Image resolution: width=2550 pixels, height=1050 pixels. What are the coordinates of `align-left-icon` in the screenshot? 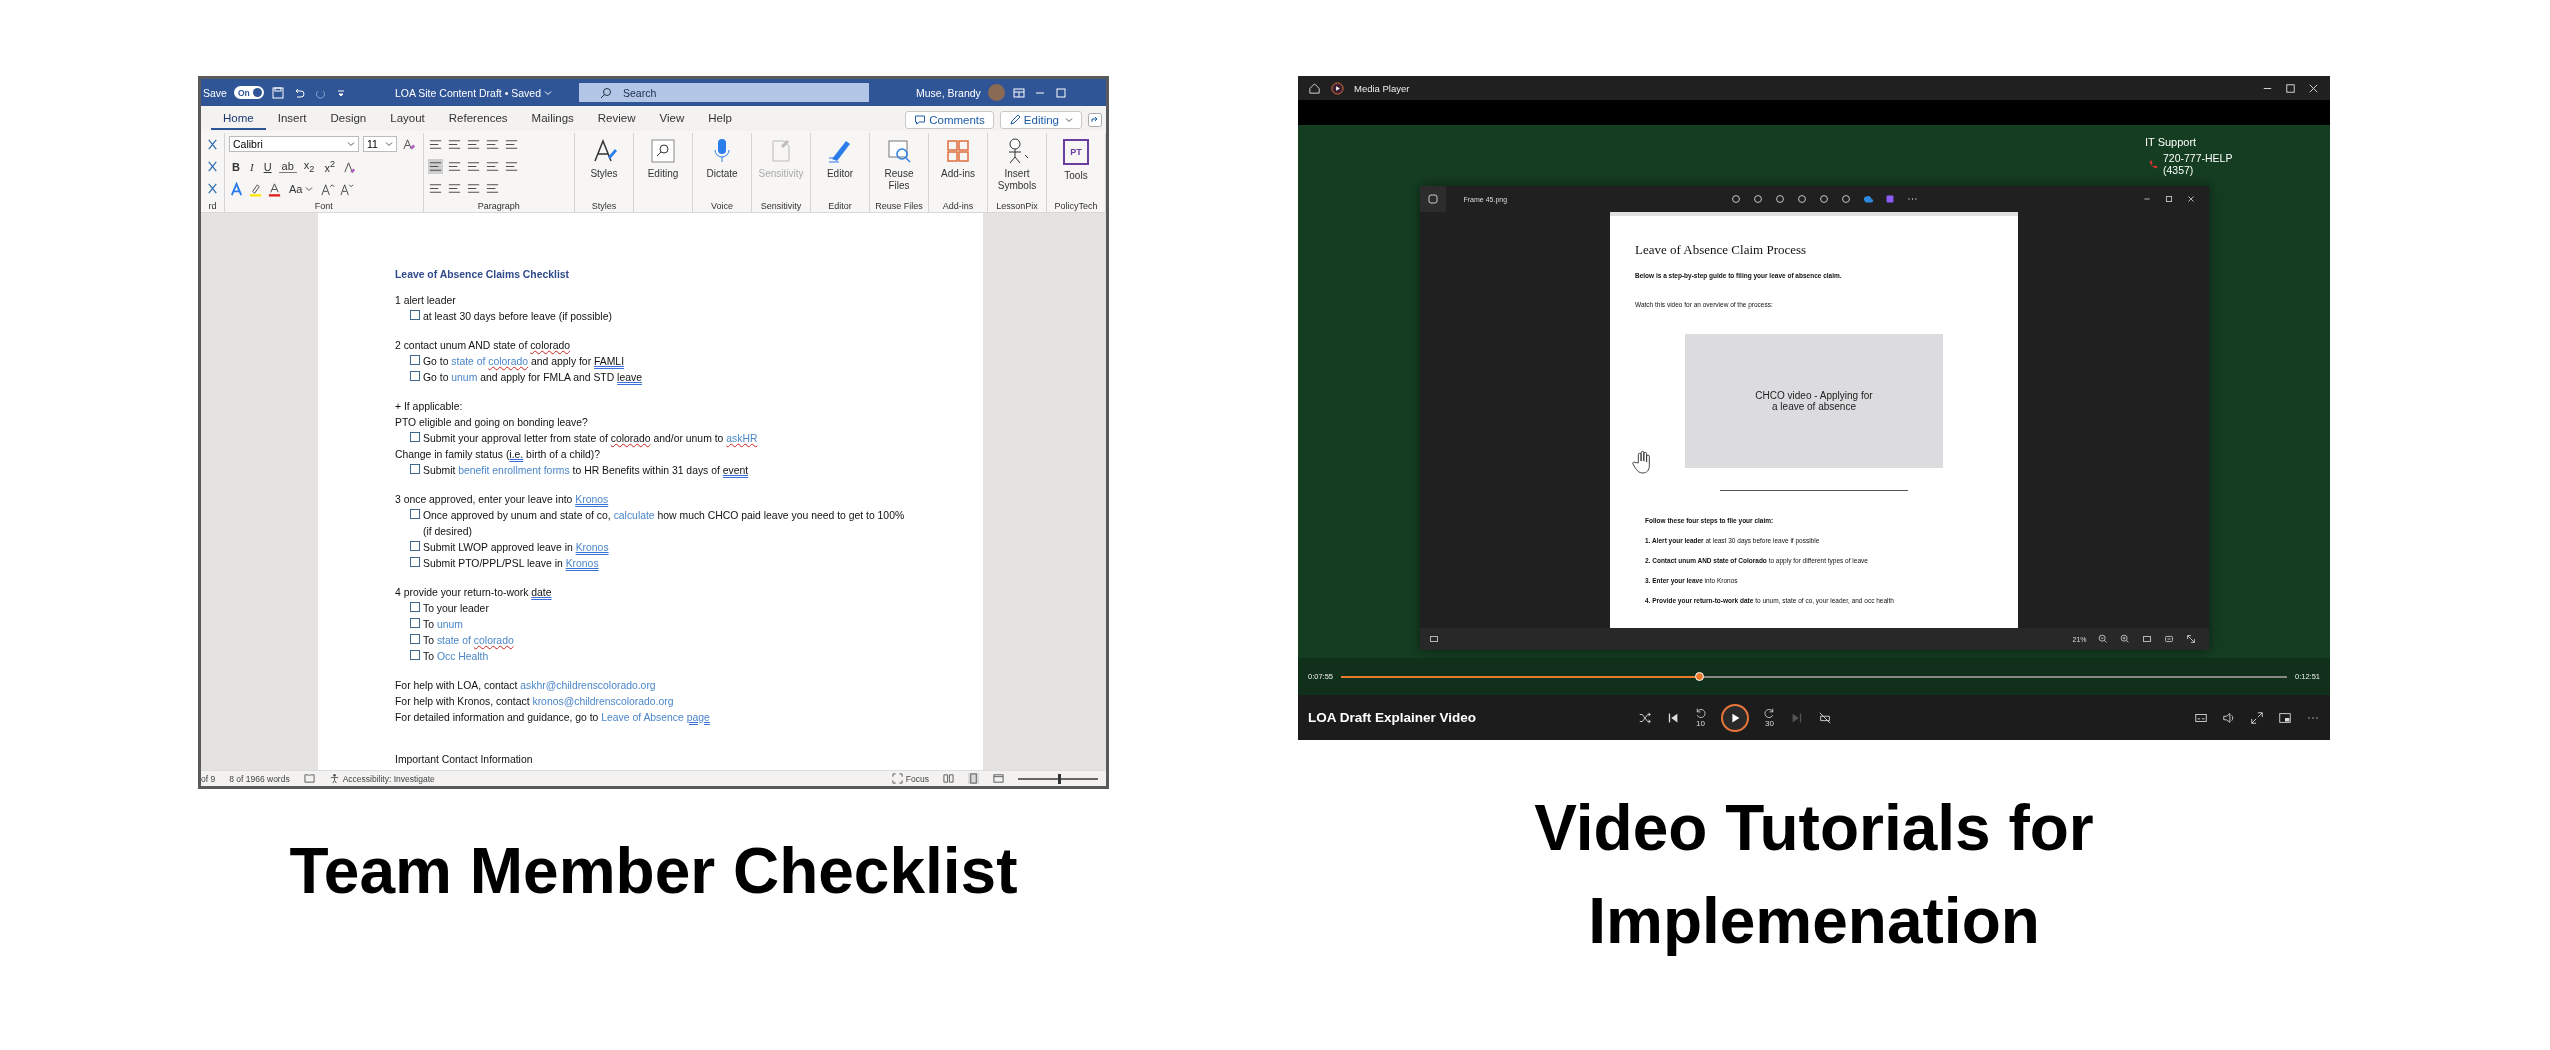 It's located at (435, 166).